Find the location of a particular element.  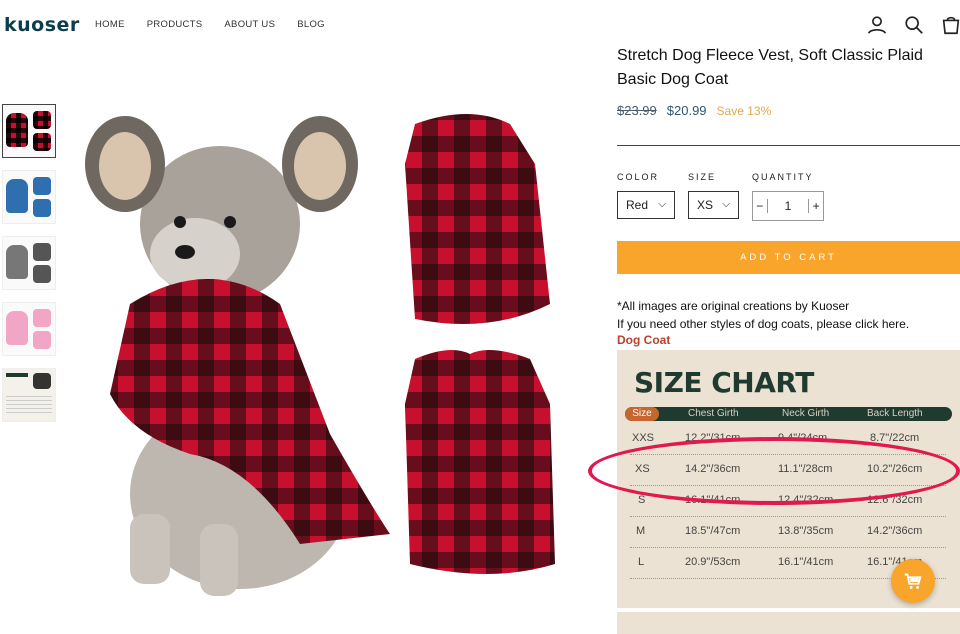

site-header: kuoser HOME PRODUCTS ABOUT US BLOG is located at coordinates (480, 25).